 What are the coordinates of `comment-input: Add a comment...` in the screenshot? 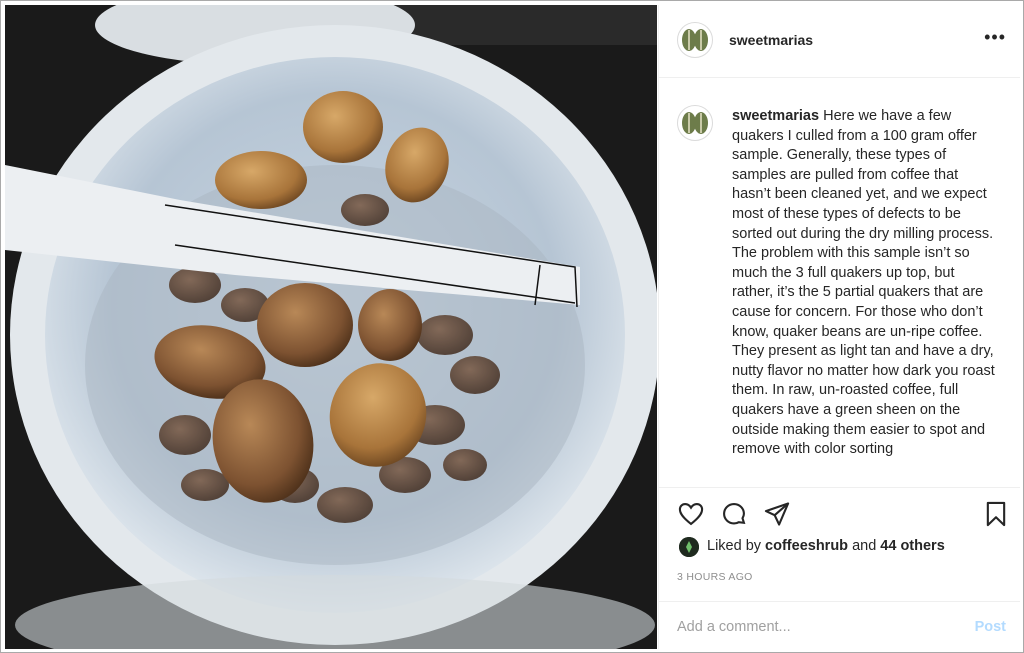 It's located at (734, 627).